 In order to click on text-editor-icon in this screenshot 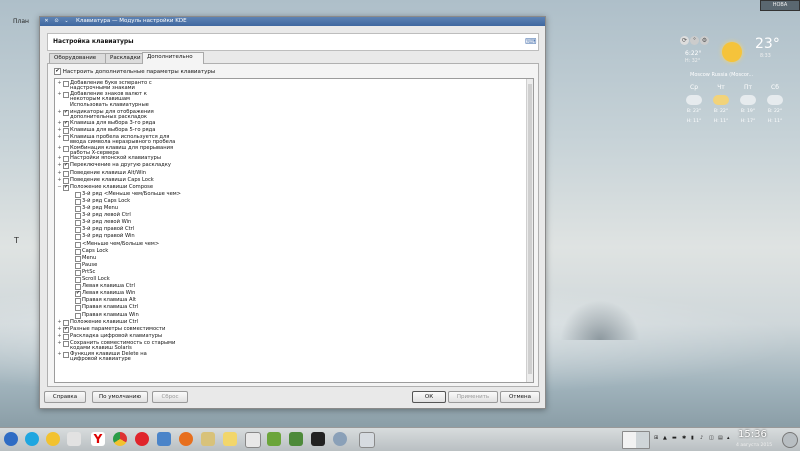, I will do `click(230, 439)`.